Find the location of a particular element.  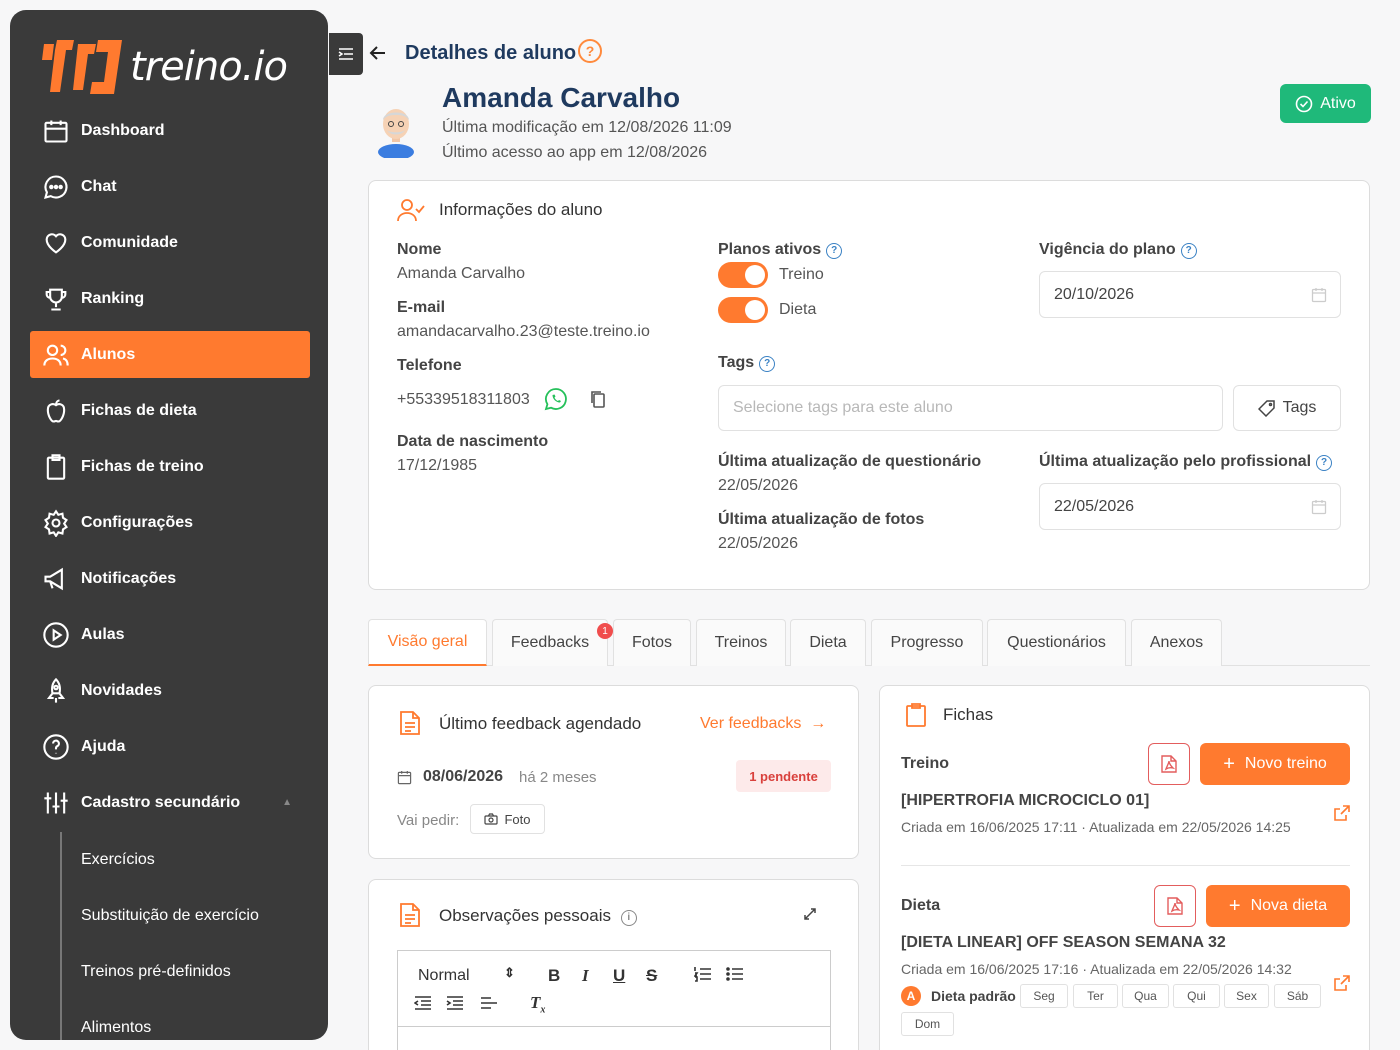

sidebar-item-ajuda: Ajuda is located at coordinates (170, 746).